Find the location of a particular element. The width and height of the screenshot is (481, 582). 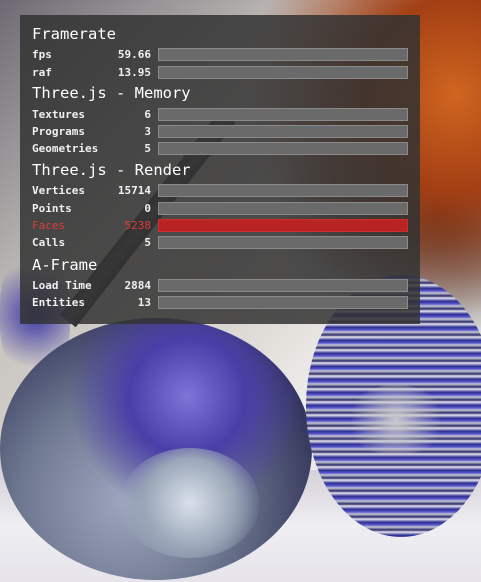

stat-label: Geometries is located at coordinates (65, 148).